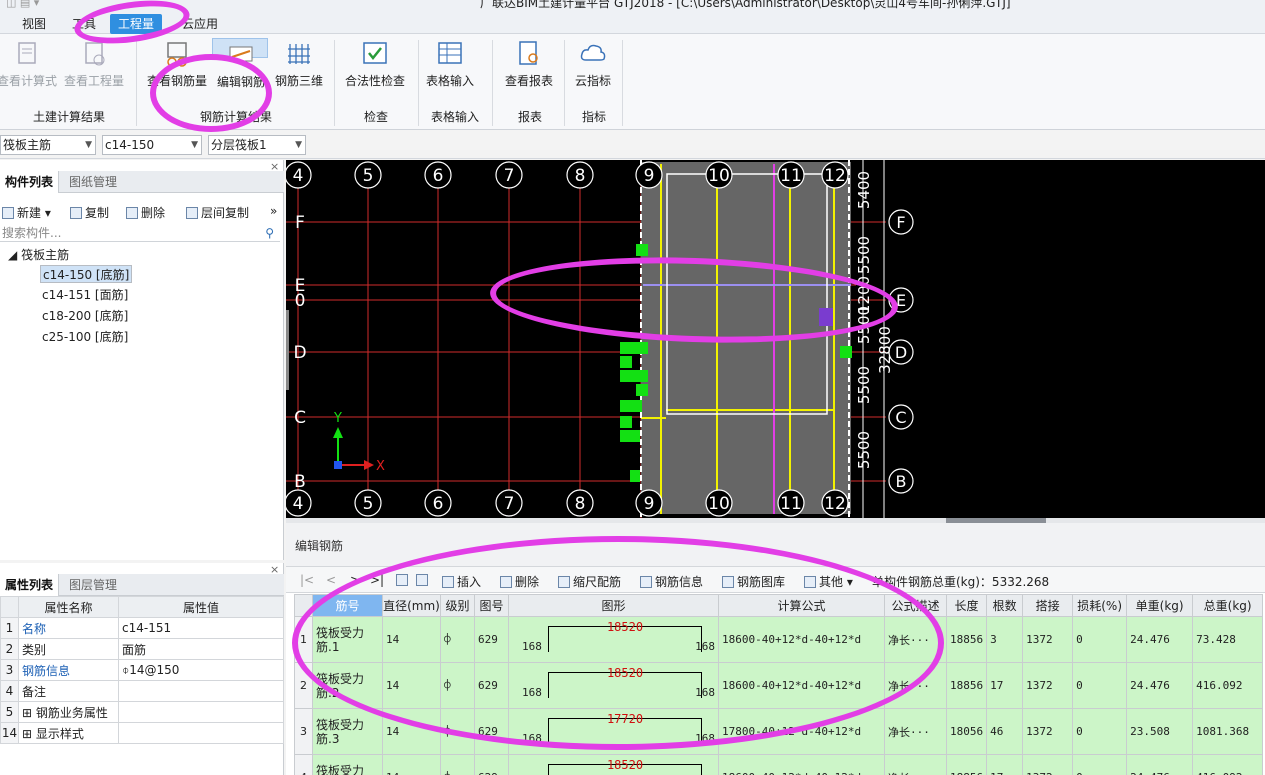 The width and height of the screenshot is (1265, 775). I want to click on bar-name-cell: 筏板受力筋.2, so click(347, 685).